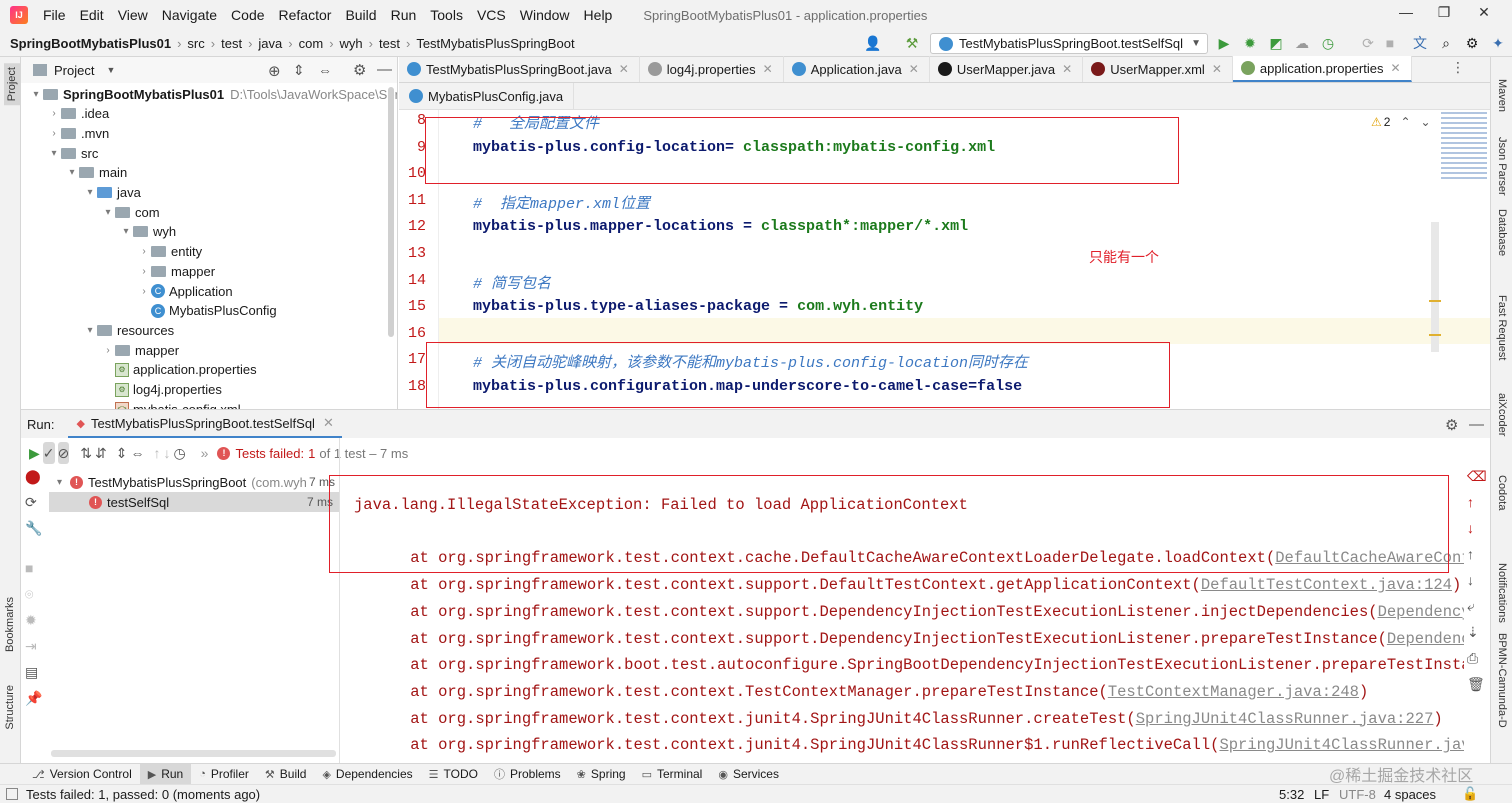 The image size is (1512, 803). I want to click on tool-build: ⚒ Build, so click(286, 774).